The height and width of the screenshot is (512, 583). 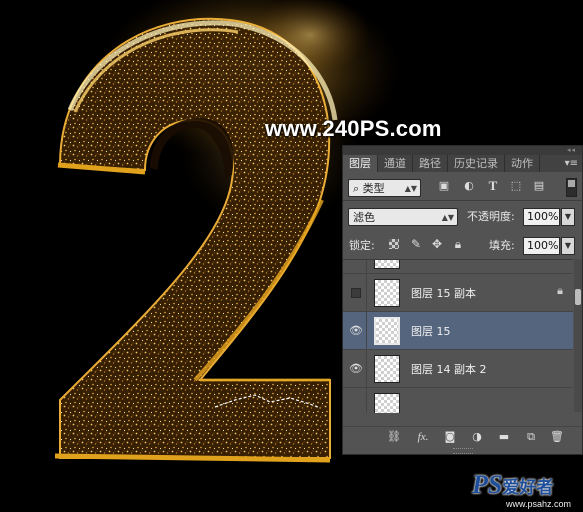 What do you see at coordinates (571, 163) in the screenshot?
I see `panel-menu-icon: ▾≡` at bounding box center [571, 163].